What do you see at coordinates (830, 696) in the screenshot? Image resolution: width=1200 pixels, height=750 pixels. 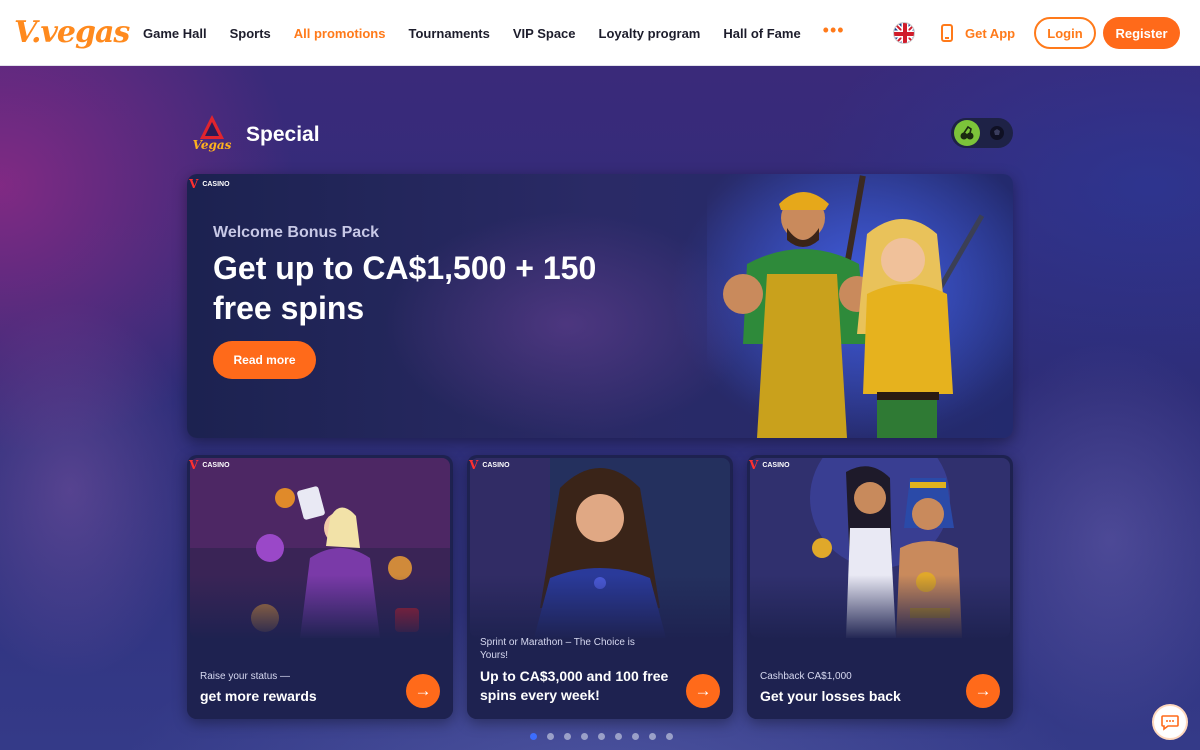 I see `card-title: Get your losses back` at bounding box center [830, 696].